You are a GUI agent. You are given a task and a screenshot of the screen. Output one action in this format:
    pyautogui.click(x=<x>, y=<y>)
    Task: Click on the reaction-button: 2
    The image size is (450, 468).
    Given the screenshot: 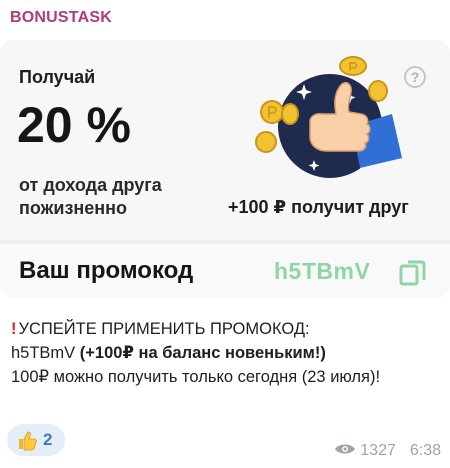 What is the action you would take?
    pyautogui.click(x=36, y=440)
    